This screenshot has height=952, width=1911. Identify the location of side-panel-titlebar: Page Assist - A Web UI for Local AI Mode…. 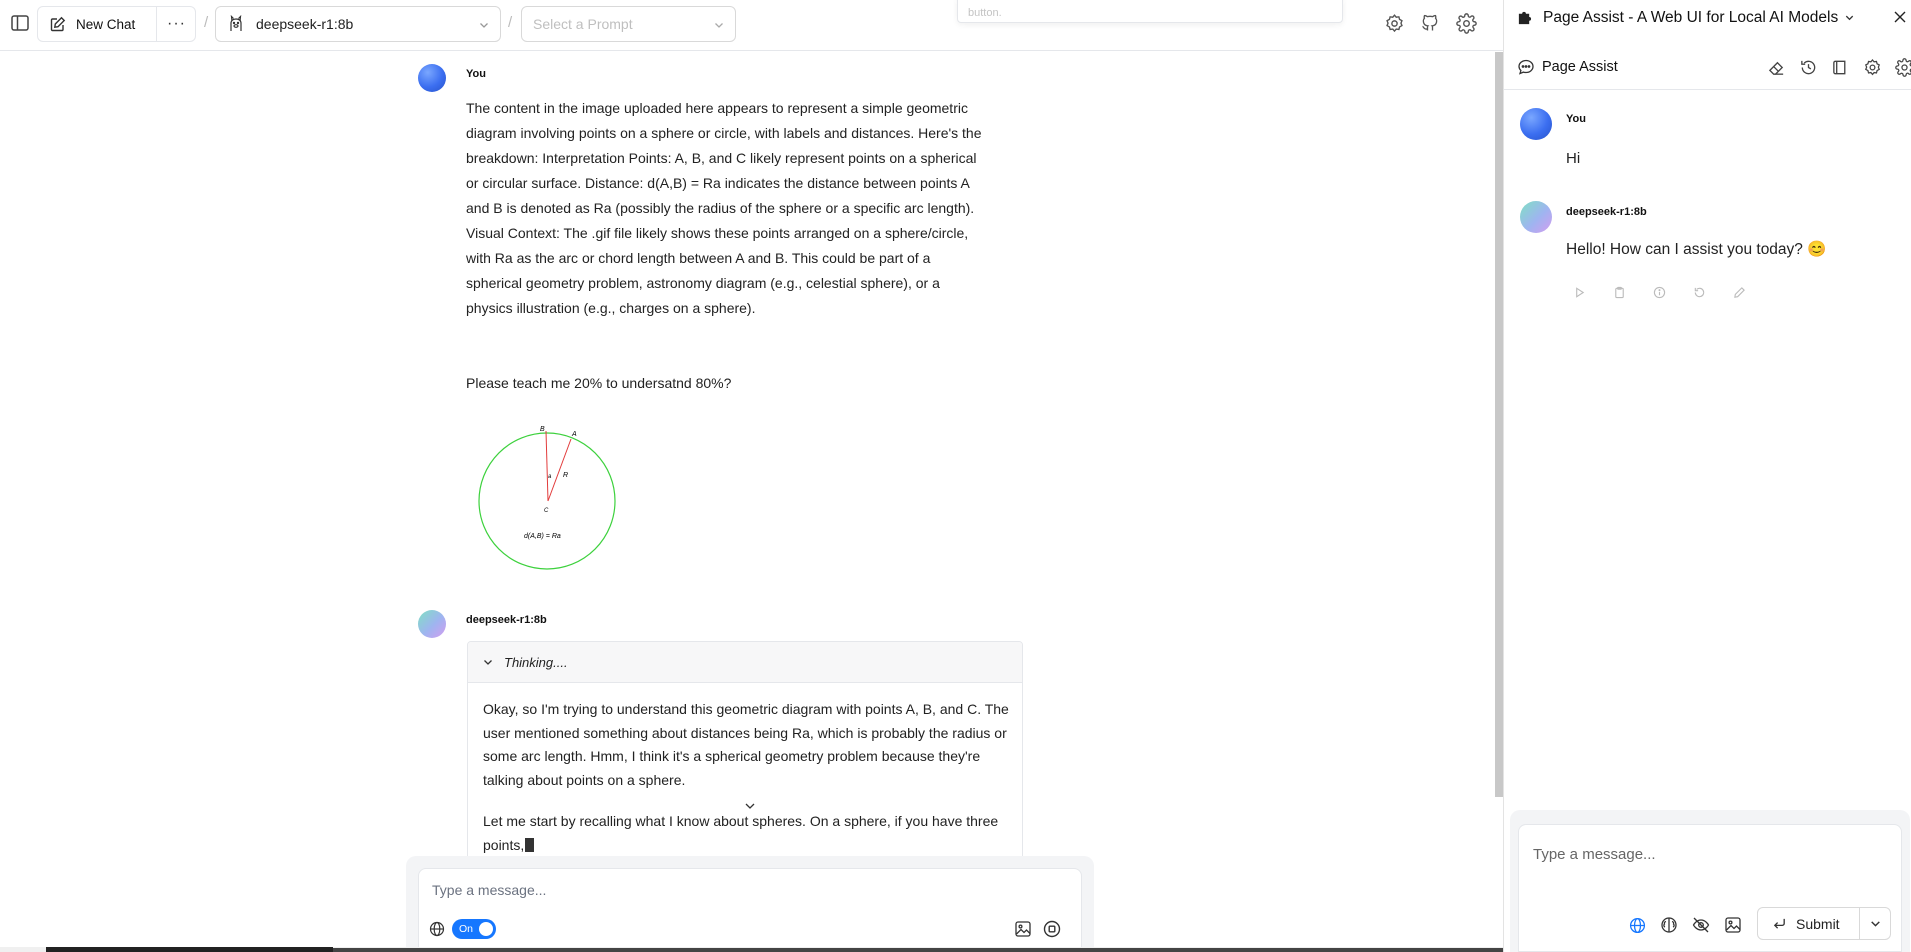
(1707, 17).